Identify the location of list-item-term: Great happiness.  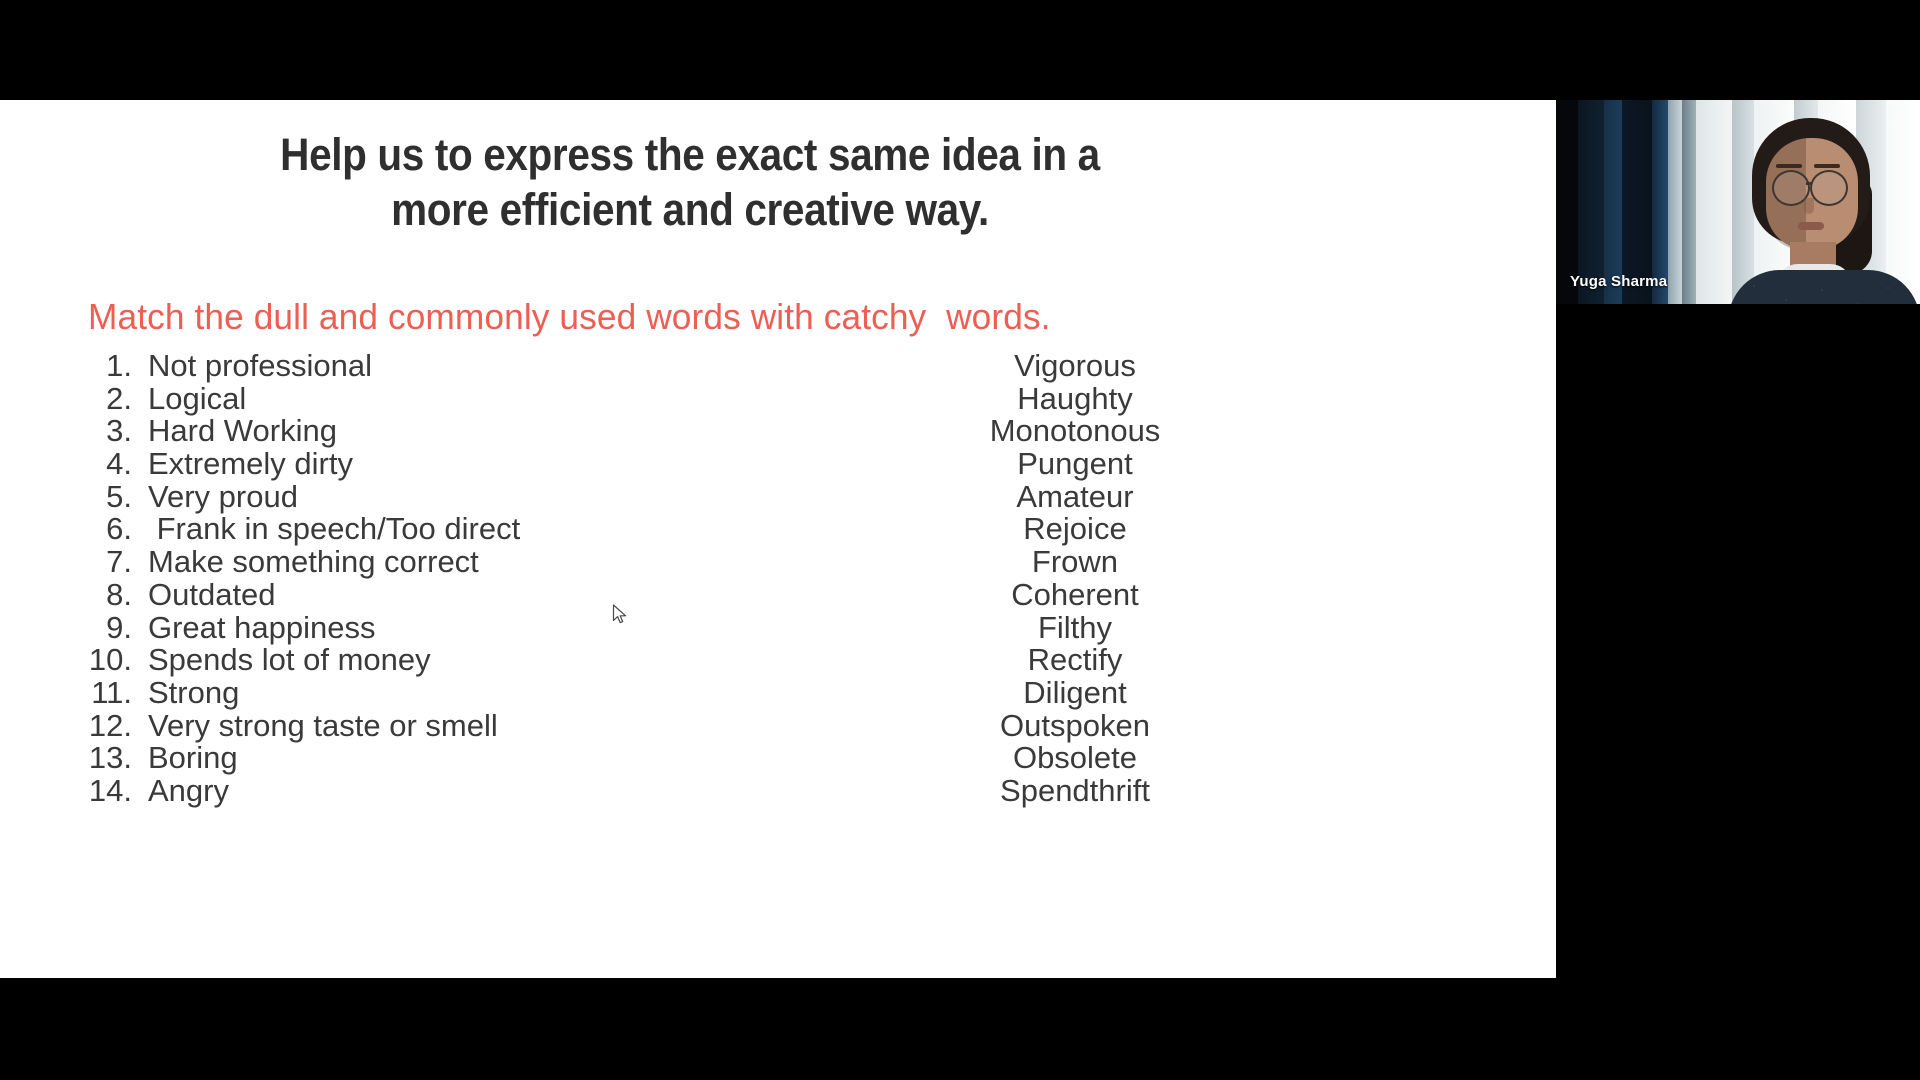
(262, 627).